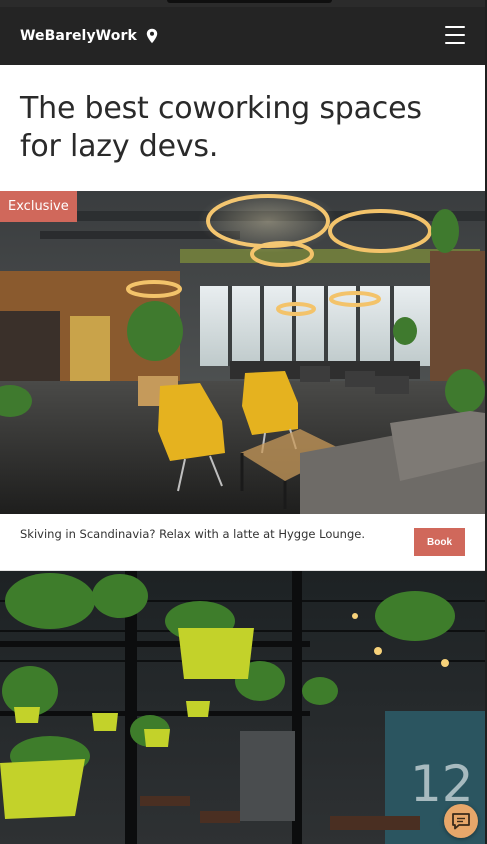 The width and height of the screenshot is (487, 844). What do you see at coordinates (38, 206) in the screenshot?
I see `exclusive-badge: Exclusive` at bounding box center [38, 206].